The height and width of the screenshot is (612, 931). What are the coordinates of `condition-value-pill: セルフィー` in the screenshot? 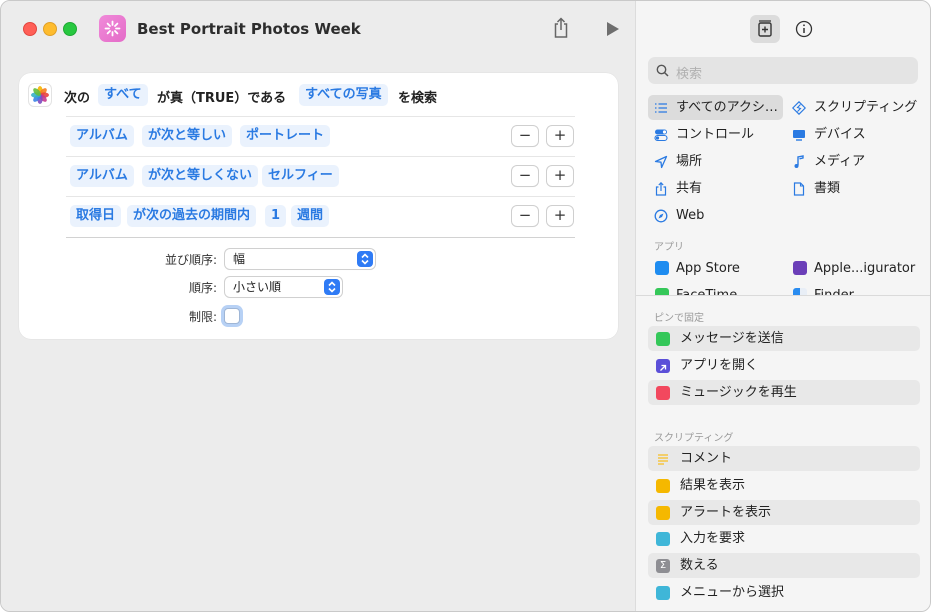 It's located at (300, 176).